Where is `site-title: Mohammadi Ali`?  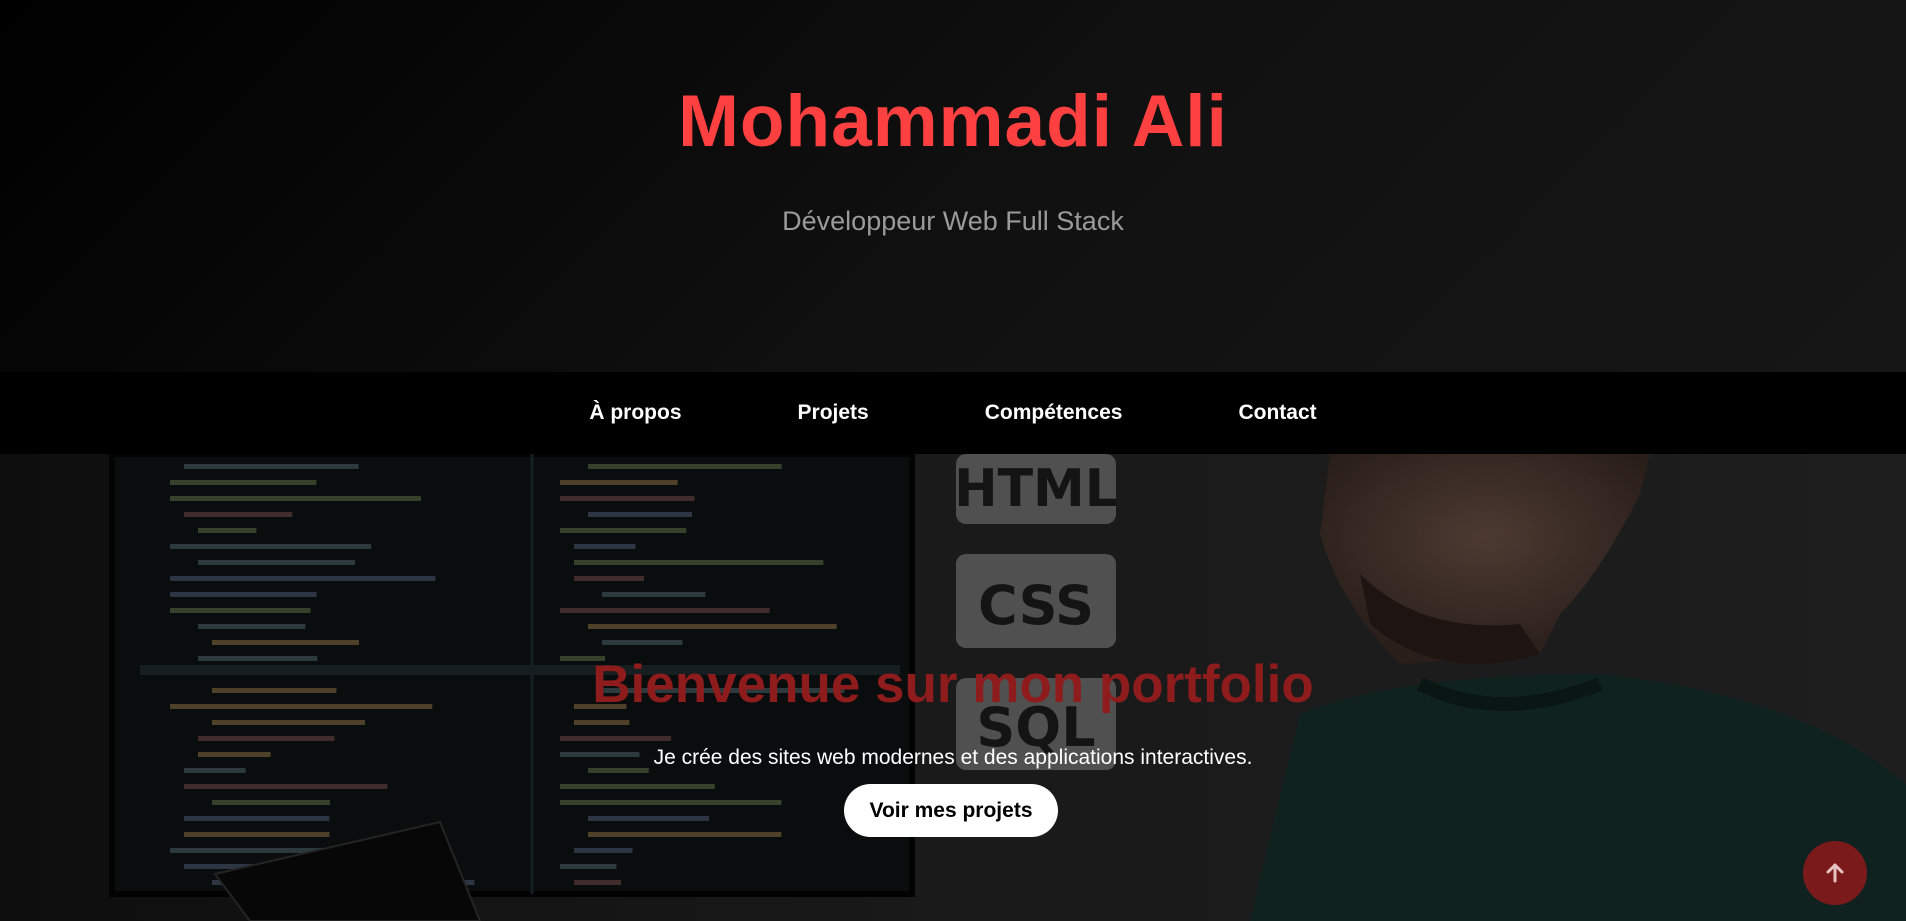 site-title: Mohammadi Ali is located at coordinates (953, 121).